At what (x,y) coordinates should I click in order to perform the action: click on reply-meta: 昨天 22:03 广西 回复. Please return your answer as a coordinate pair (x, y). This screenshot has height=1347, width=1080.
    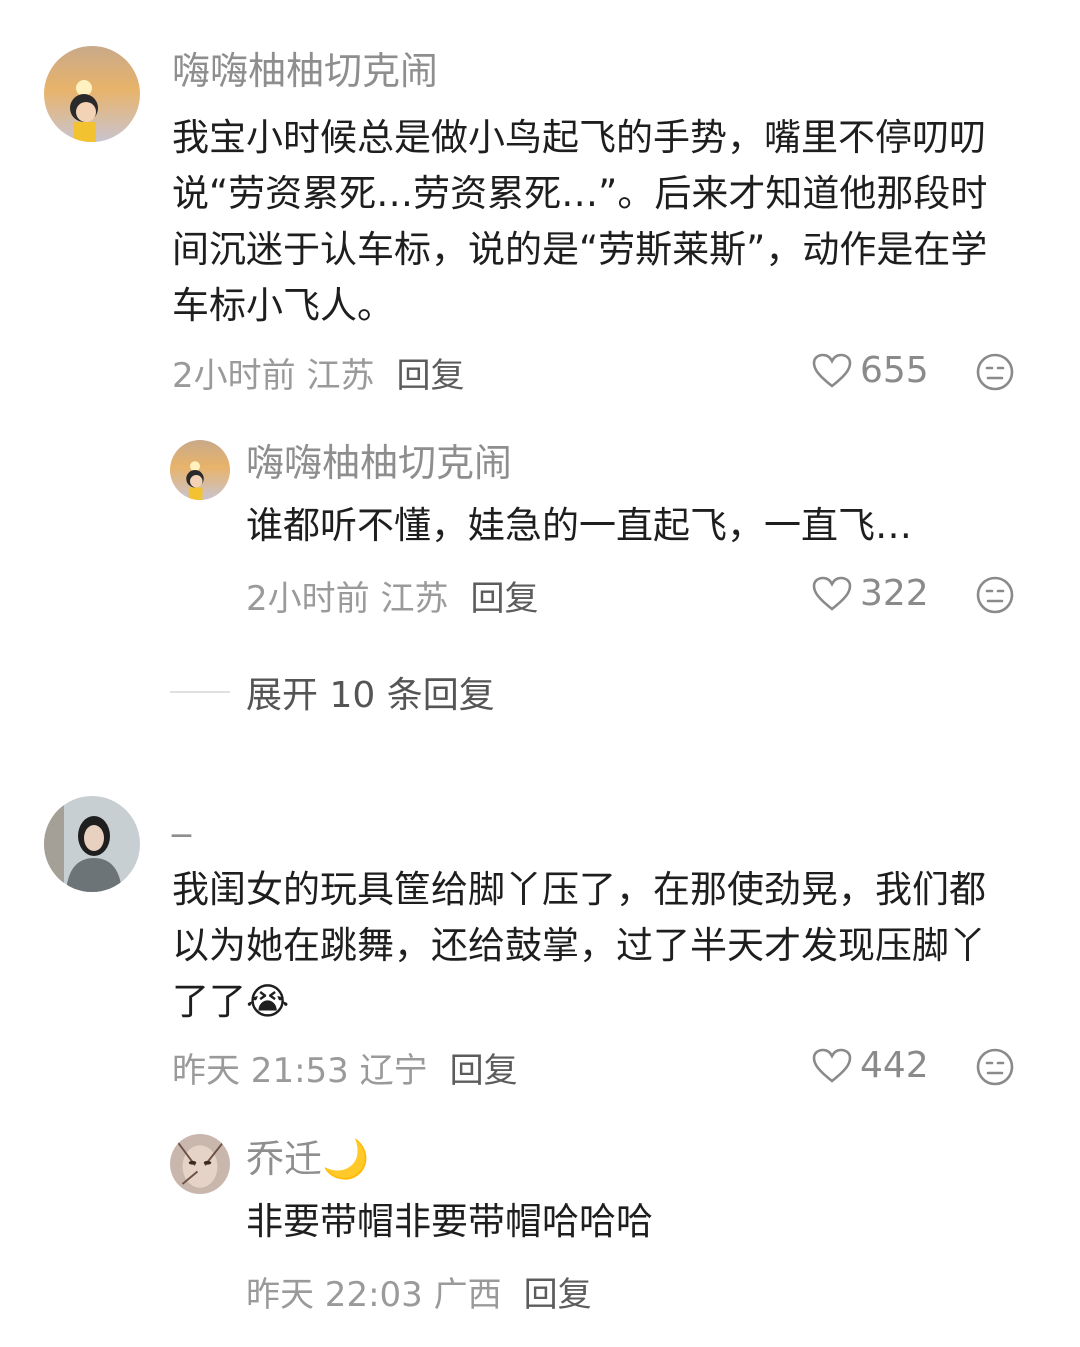
    Looking at the image, I should click on (419, 1295).